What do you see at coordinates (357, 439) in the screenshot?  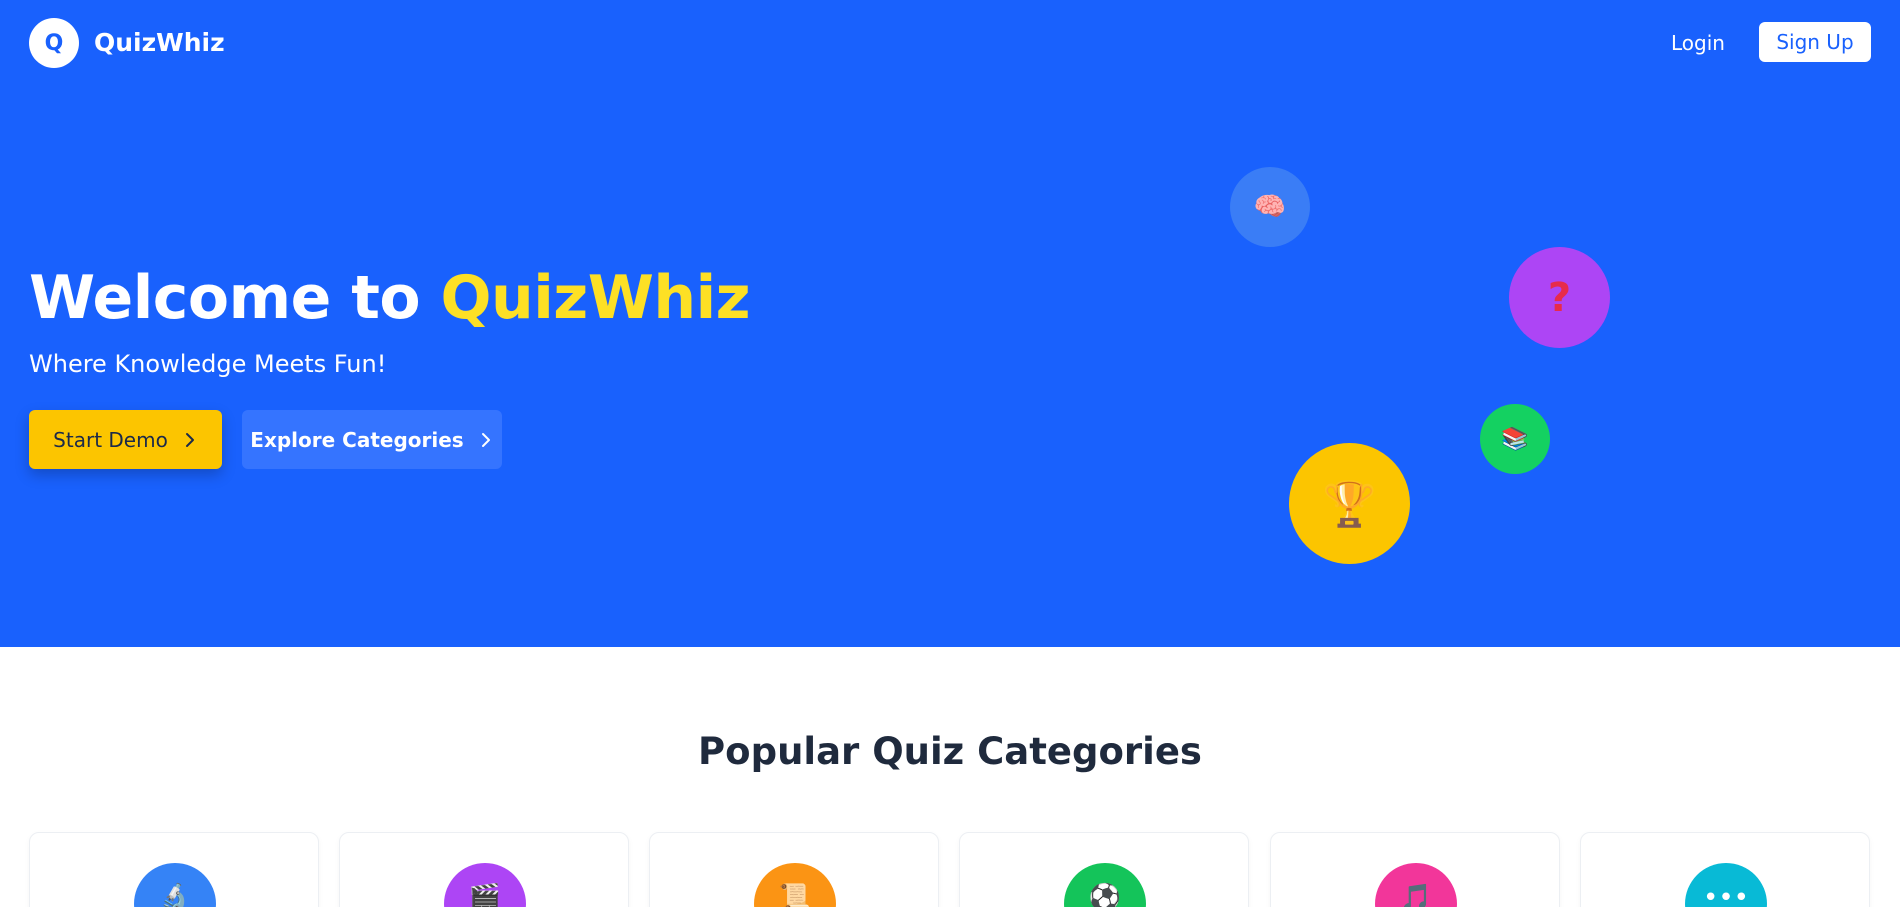 I see `explore-categories-label: Explore Categories` at bounding box center [357, 439].